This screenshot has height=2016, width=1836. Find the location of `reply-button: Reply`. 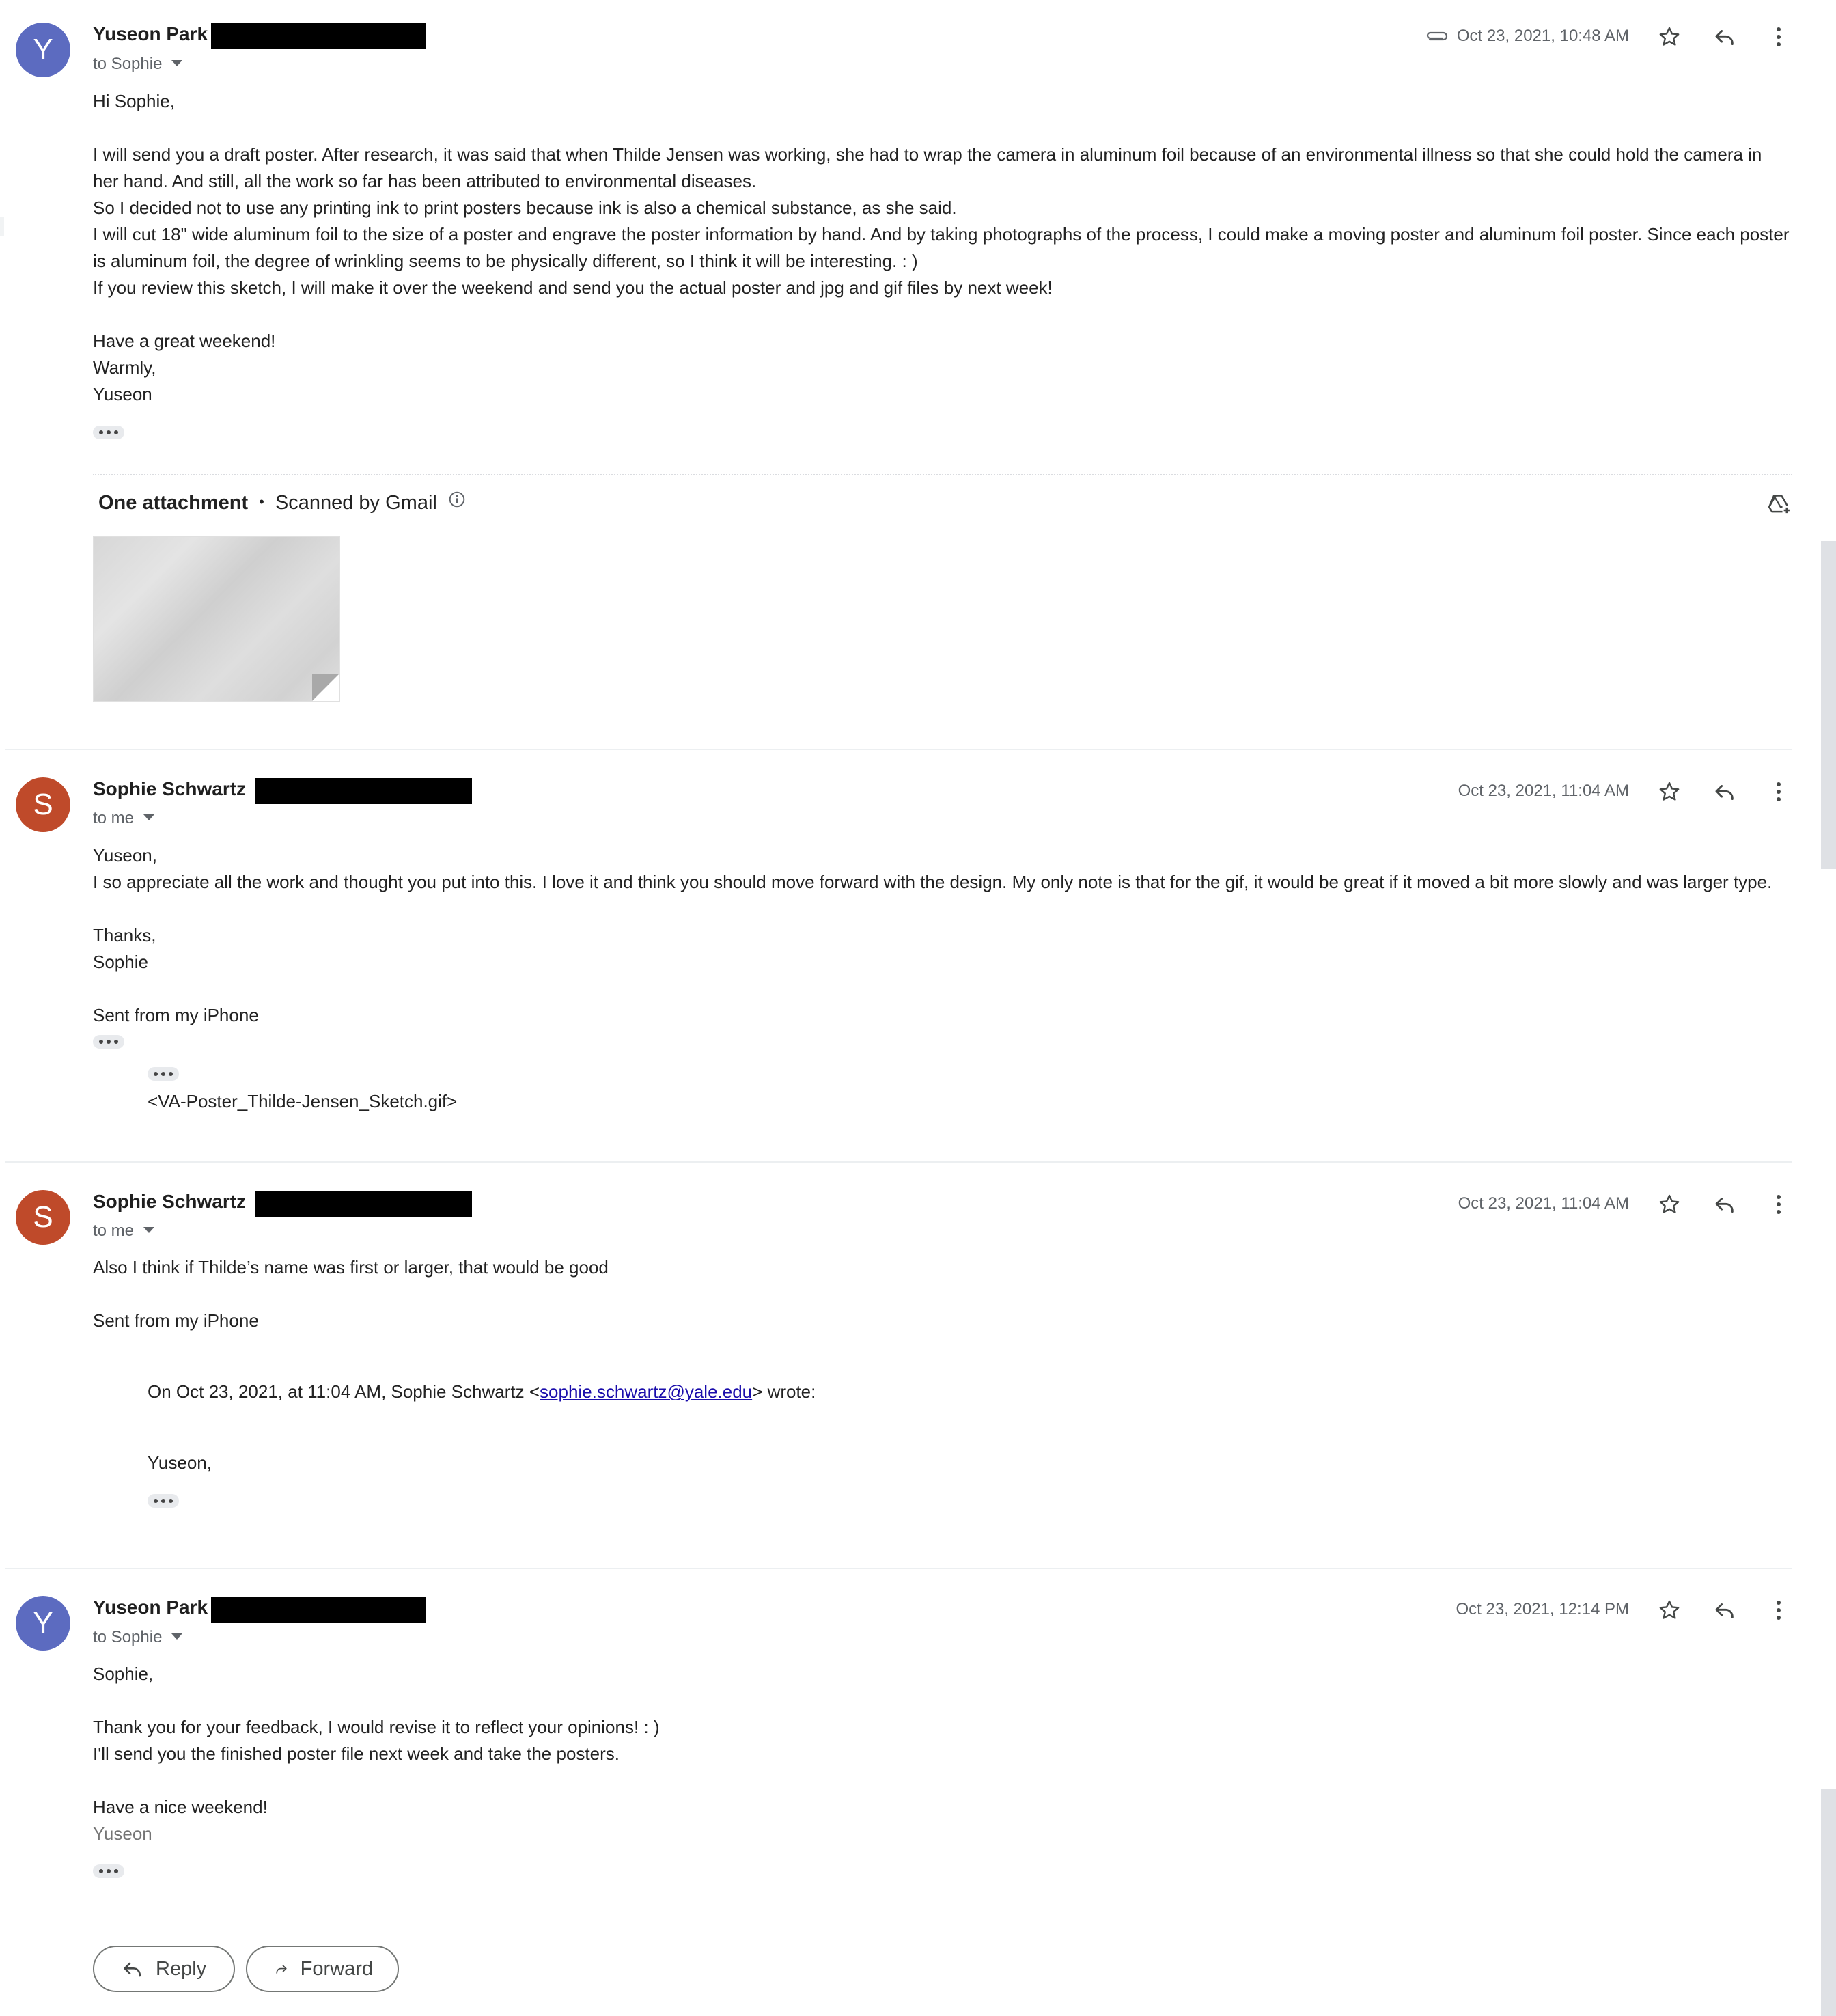

reply-button: Reply is located at coordinates (164, 1969).